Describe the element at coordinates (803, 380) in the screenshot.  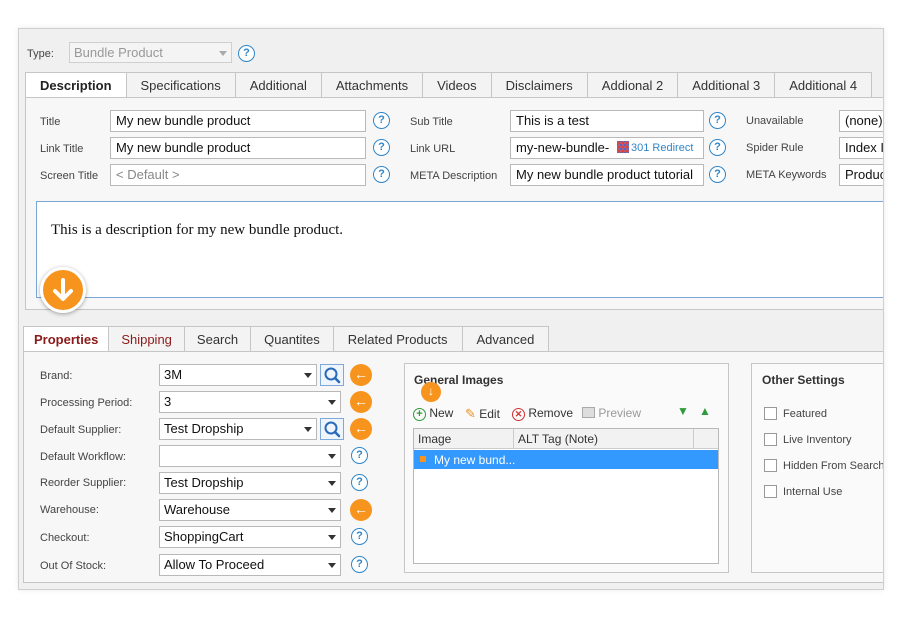
I see `other-settings-title: Other Settings` at that location.